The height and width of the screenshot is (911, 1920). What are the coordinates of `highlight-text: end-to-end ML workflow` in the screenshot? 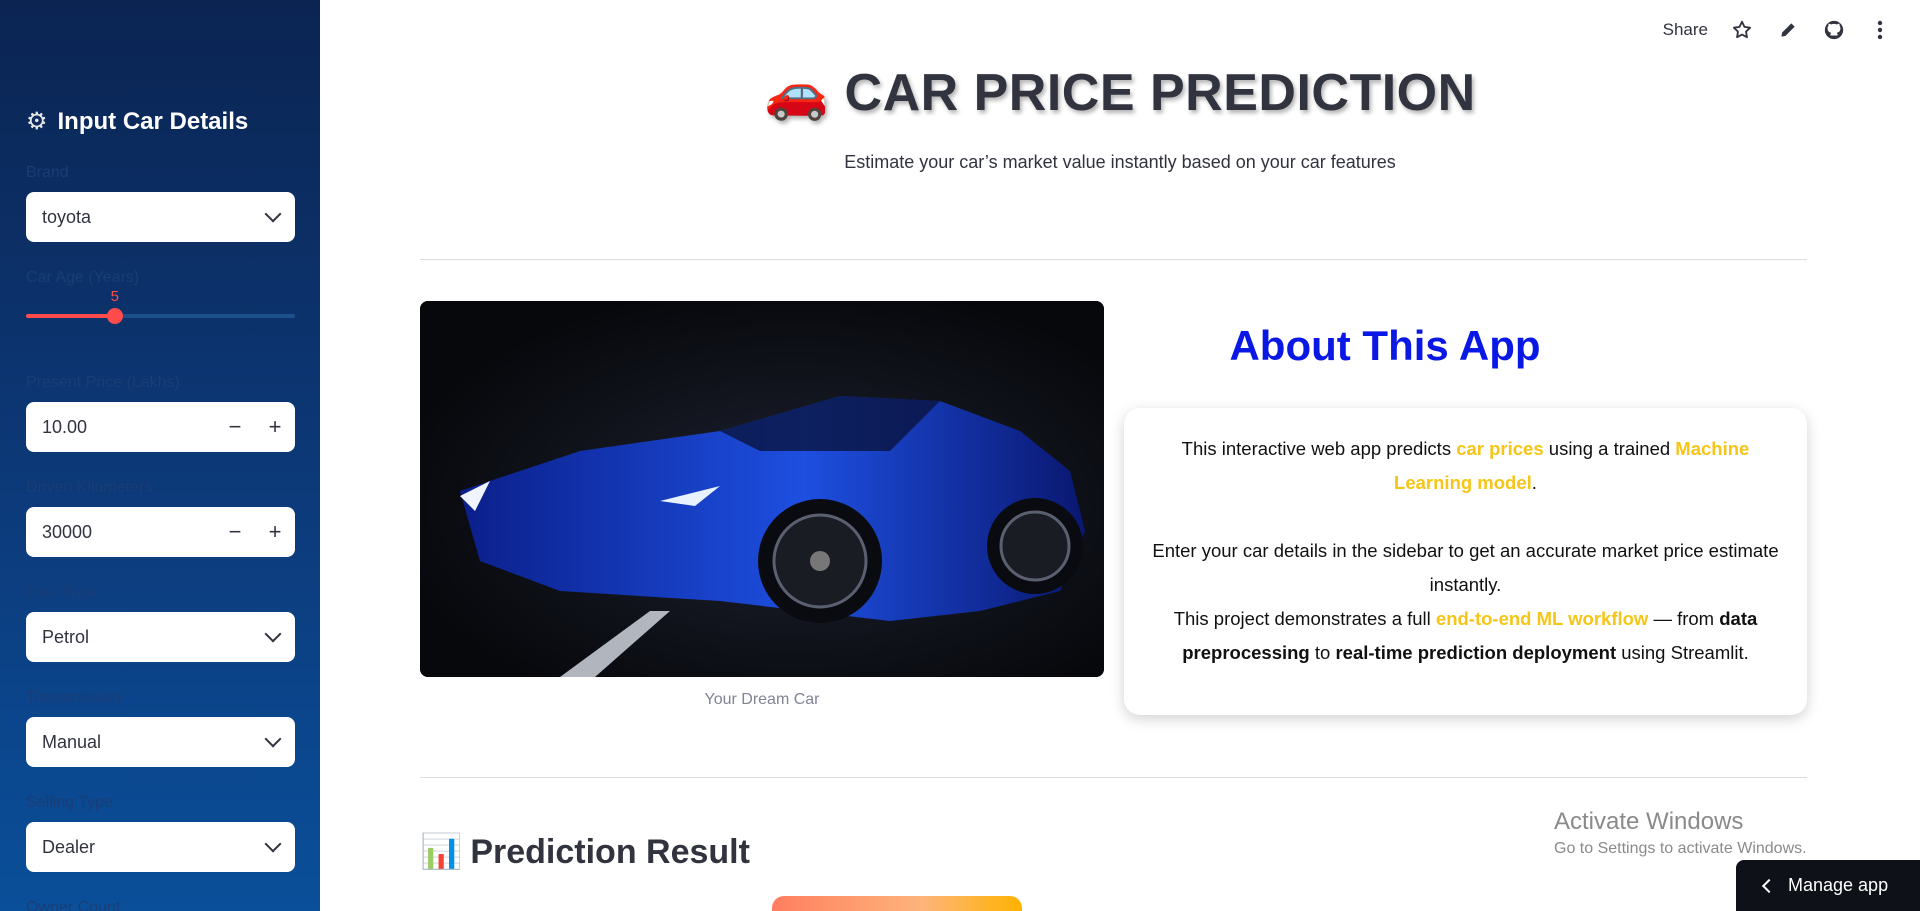 It's located at (1542, 618).